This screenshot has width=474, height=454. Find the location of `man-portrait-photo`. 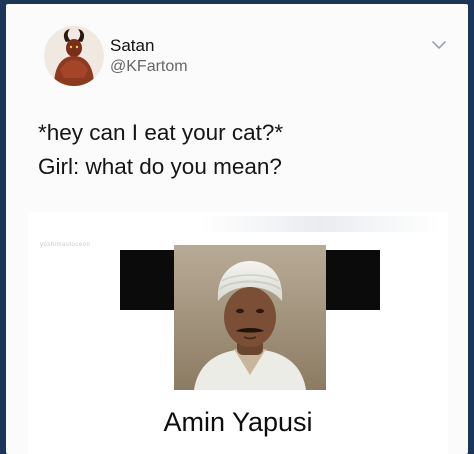

man-portrait-photo is located at coordinates (250, 317).